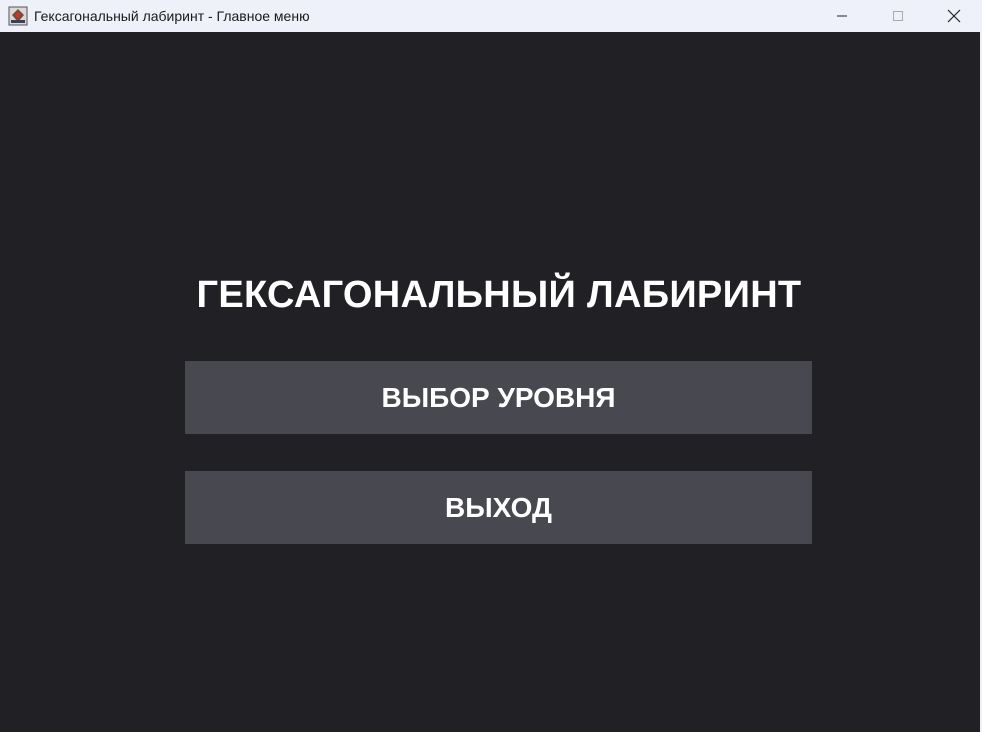 The image size is (982, 732). I want to click on maximize-icon, so click(898, 16).